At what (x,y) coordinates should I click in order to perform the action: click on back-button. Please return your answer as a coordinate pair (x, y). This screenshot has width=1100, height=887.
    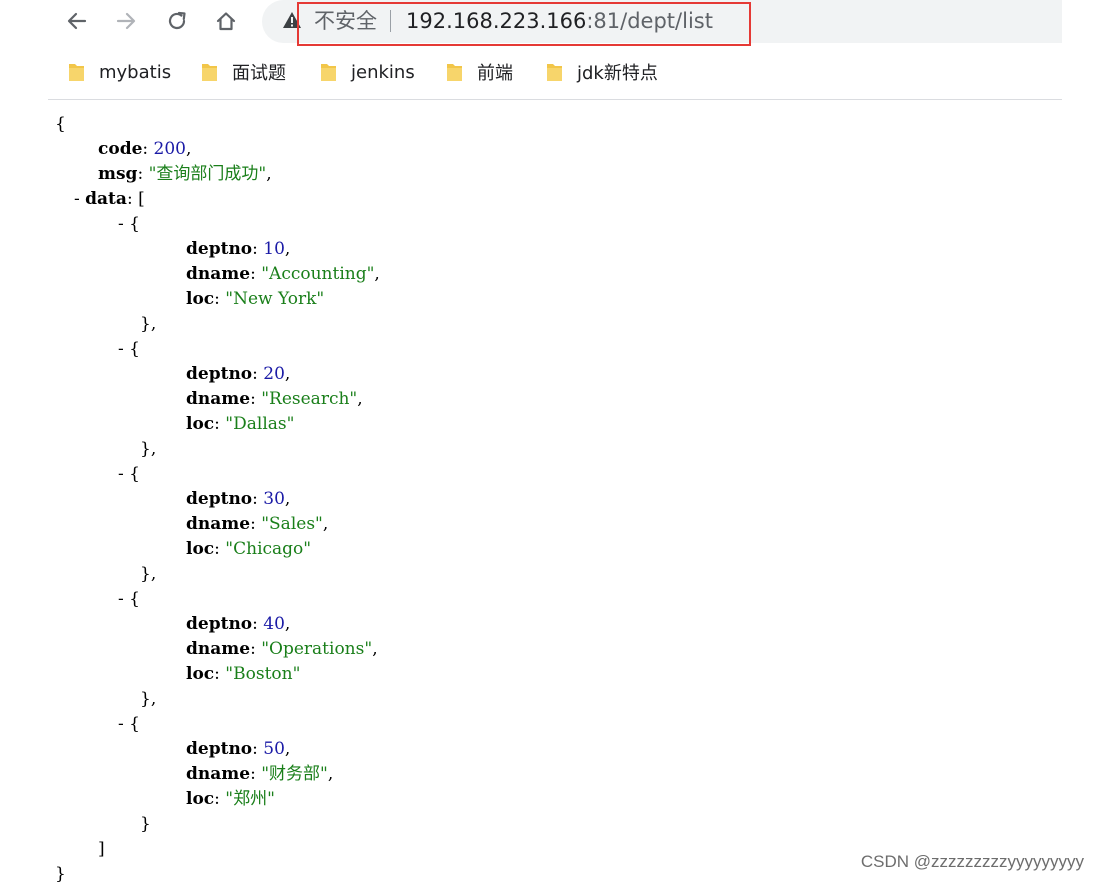
    Looking at the image, I should click on (77, 21).